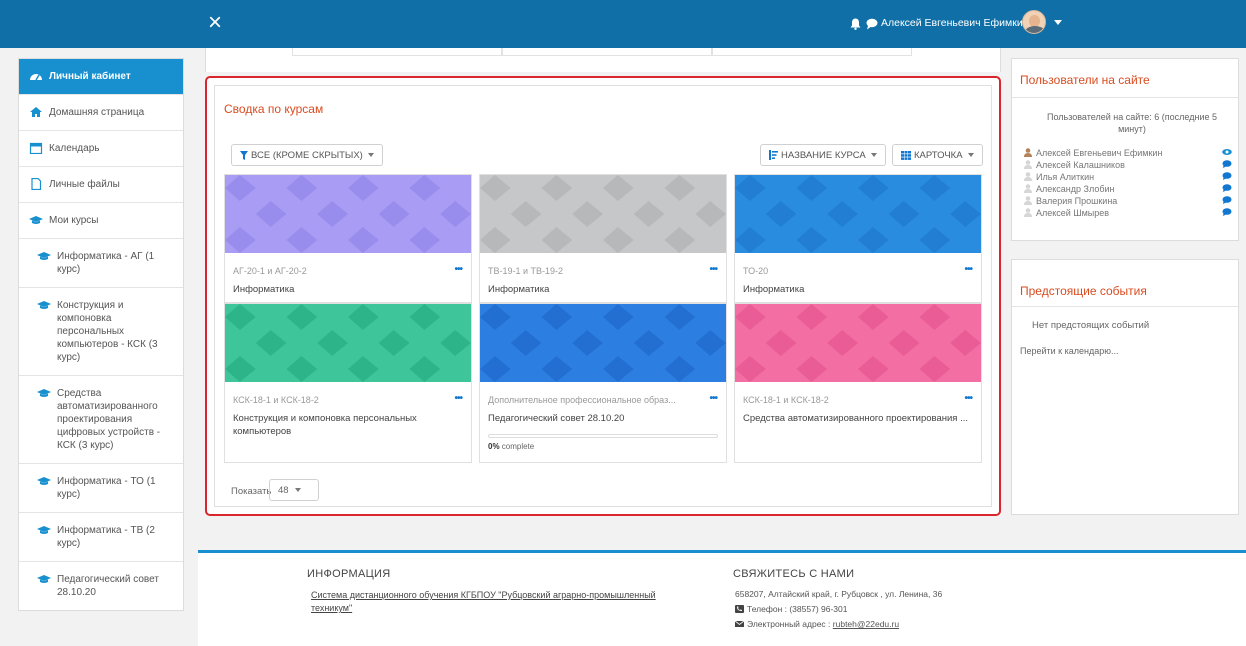  What do you see at coordinates (518, 446) in the screenshot?
I see `progress-suffix: complete` at bounding box center [518, 446].